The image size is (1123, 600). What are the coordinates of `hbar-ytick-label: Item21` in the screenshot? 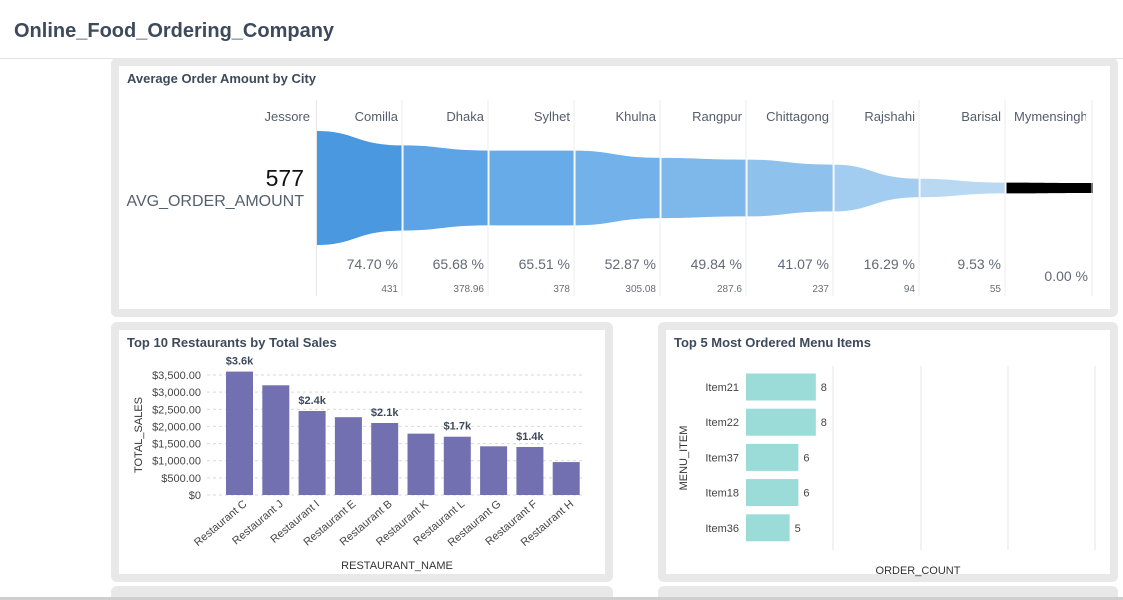 It's located at (722, 388).